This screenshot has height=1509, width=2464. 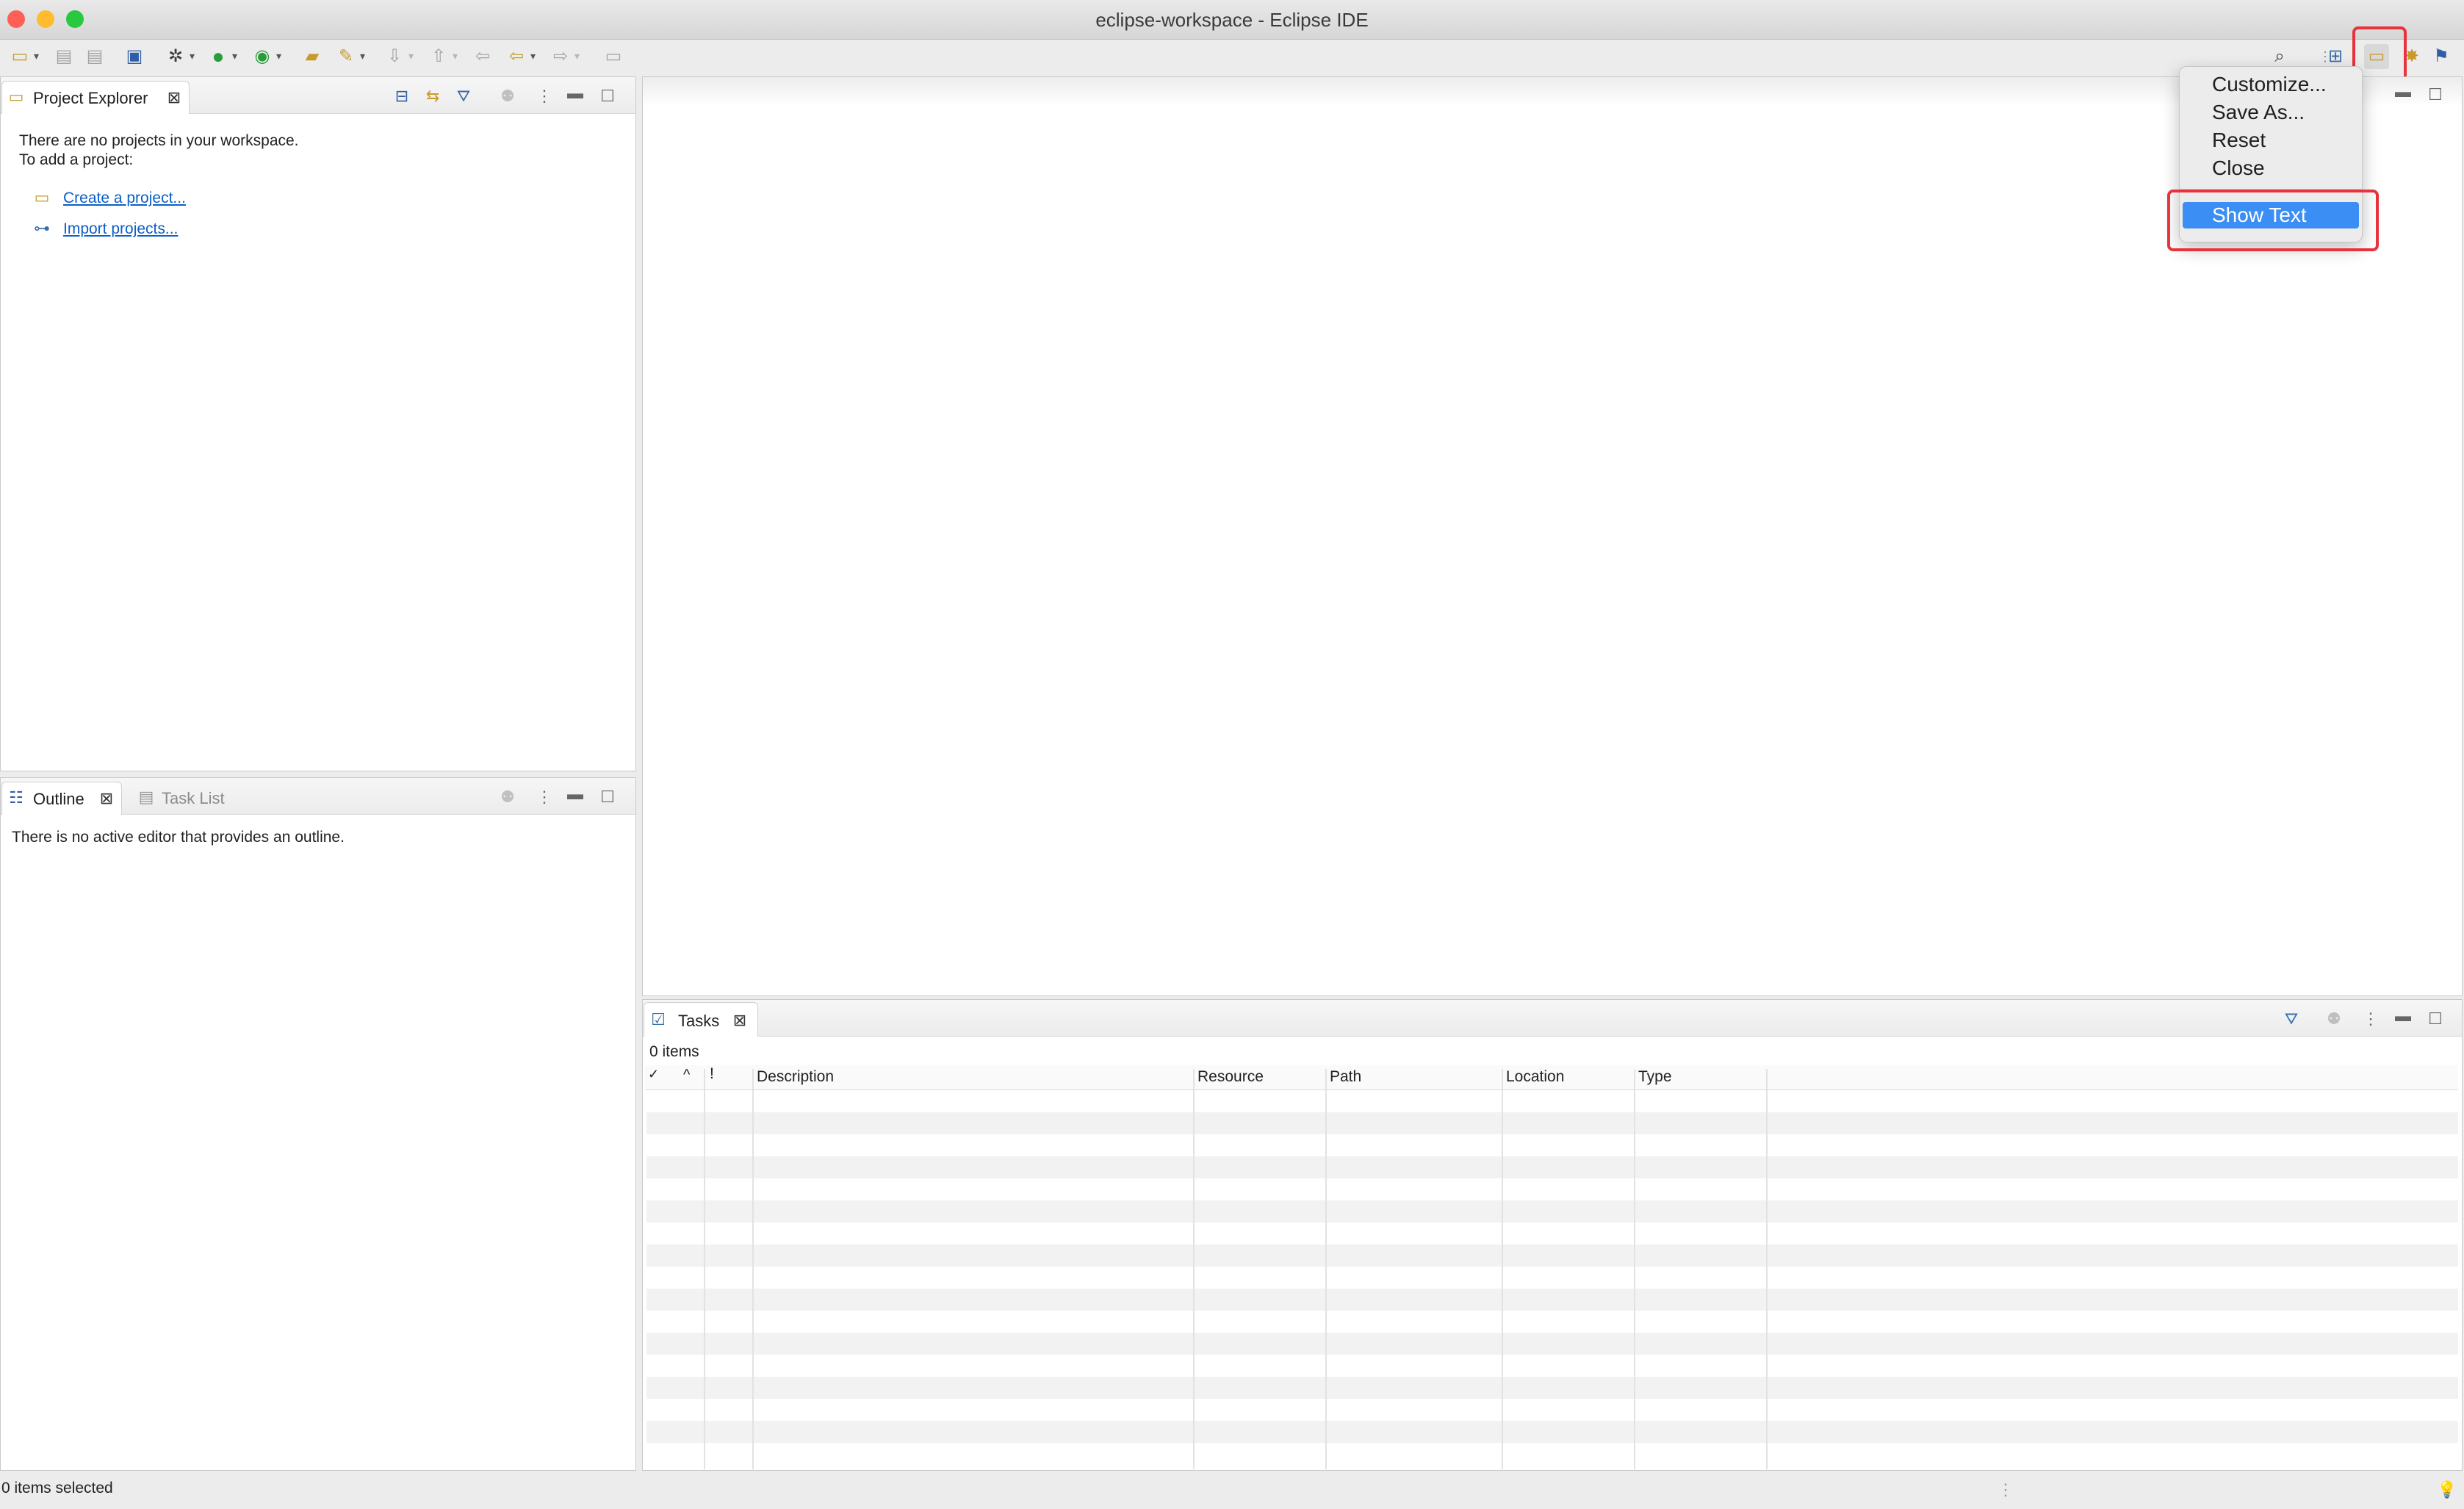 What do you see at coordinates (1655, 1077) in the screenshot?
I see `column-type: Type` at bounding box center [1655, 1077].